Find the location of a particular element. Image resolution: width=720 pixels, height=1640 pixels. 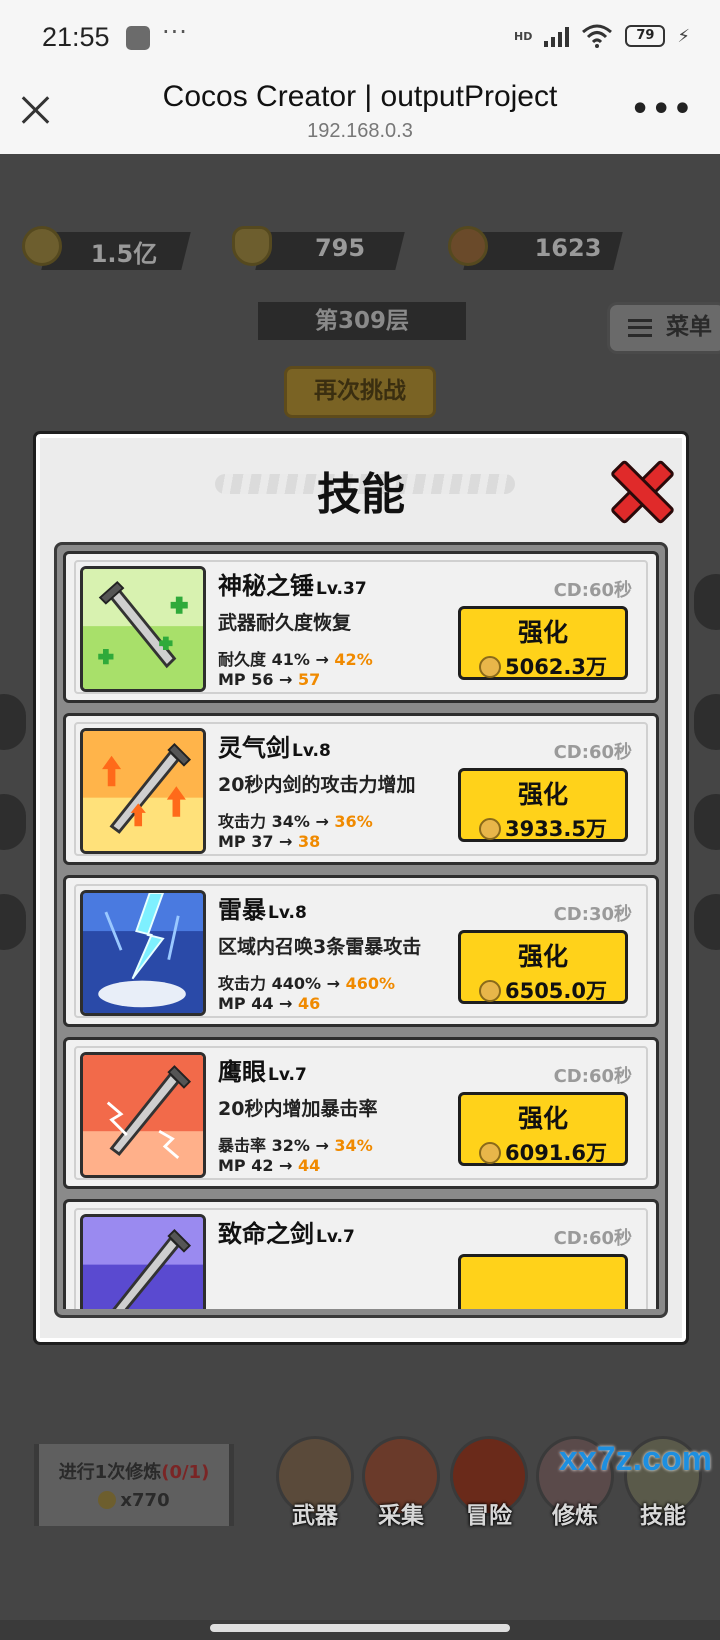

skill-description: 20秒内剑的攻击力增加 is located at coordinates (317, 785).